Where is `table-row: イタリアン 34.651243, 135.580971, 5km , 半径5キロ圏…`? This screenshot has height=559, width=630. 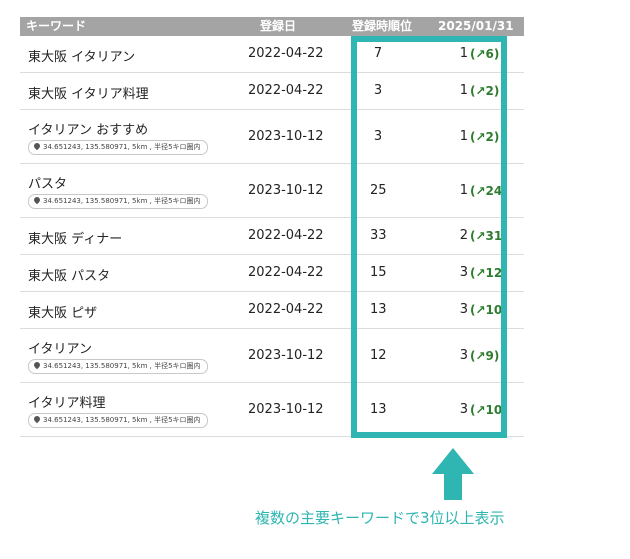
table-row: イタリアン 34.651243, 135.580971, 5km , 半径5キロ圏… is located at coordinates (272, 356).